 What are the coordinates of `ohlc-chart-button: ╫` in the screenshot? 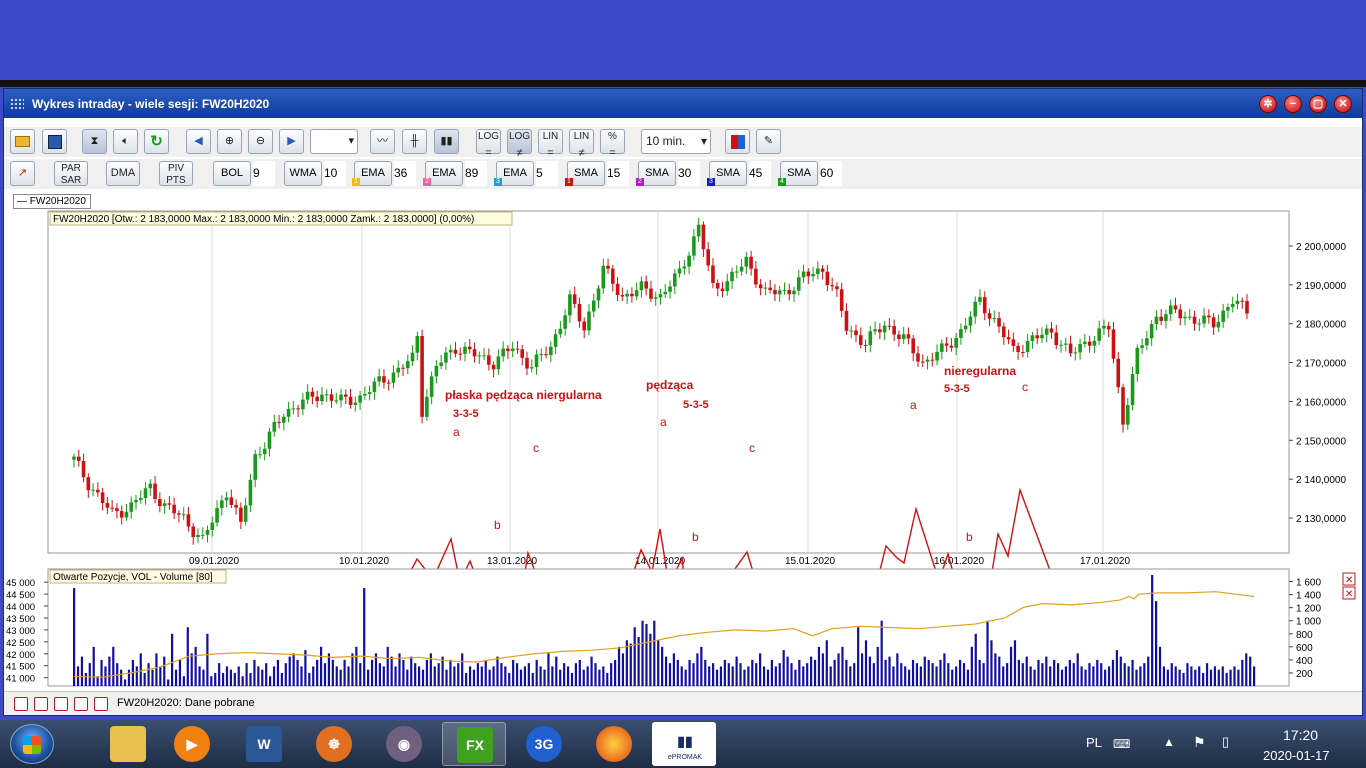 It's located at (414, 141).